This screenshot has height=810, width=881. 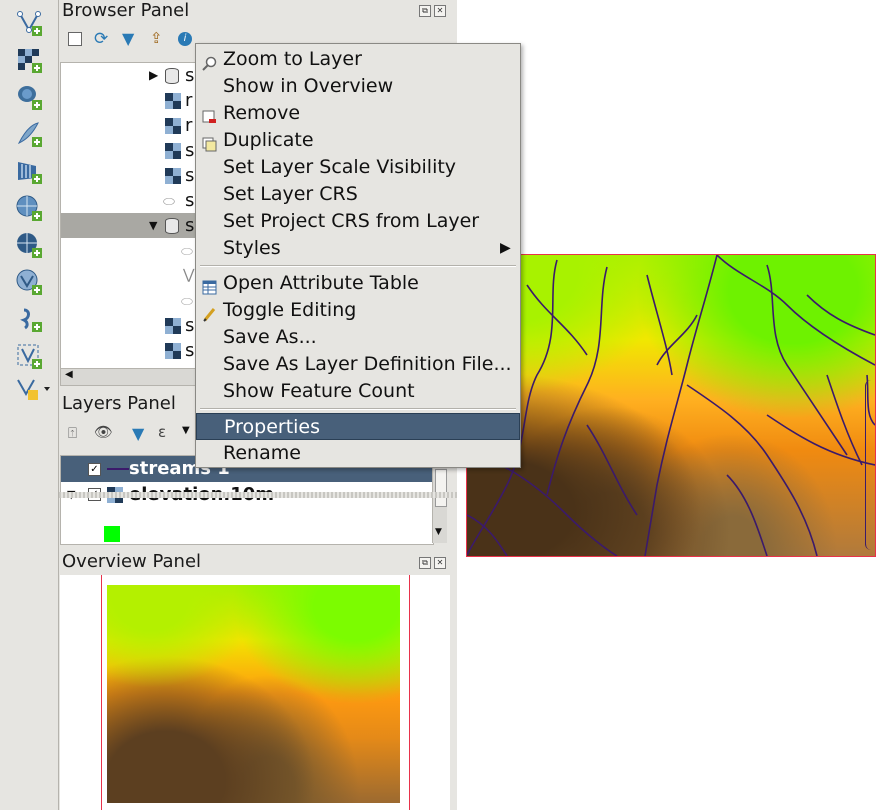 I want to click on add-mssql-layer-icon, so click(x=29, y=171).